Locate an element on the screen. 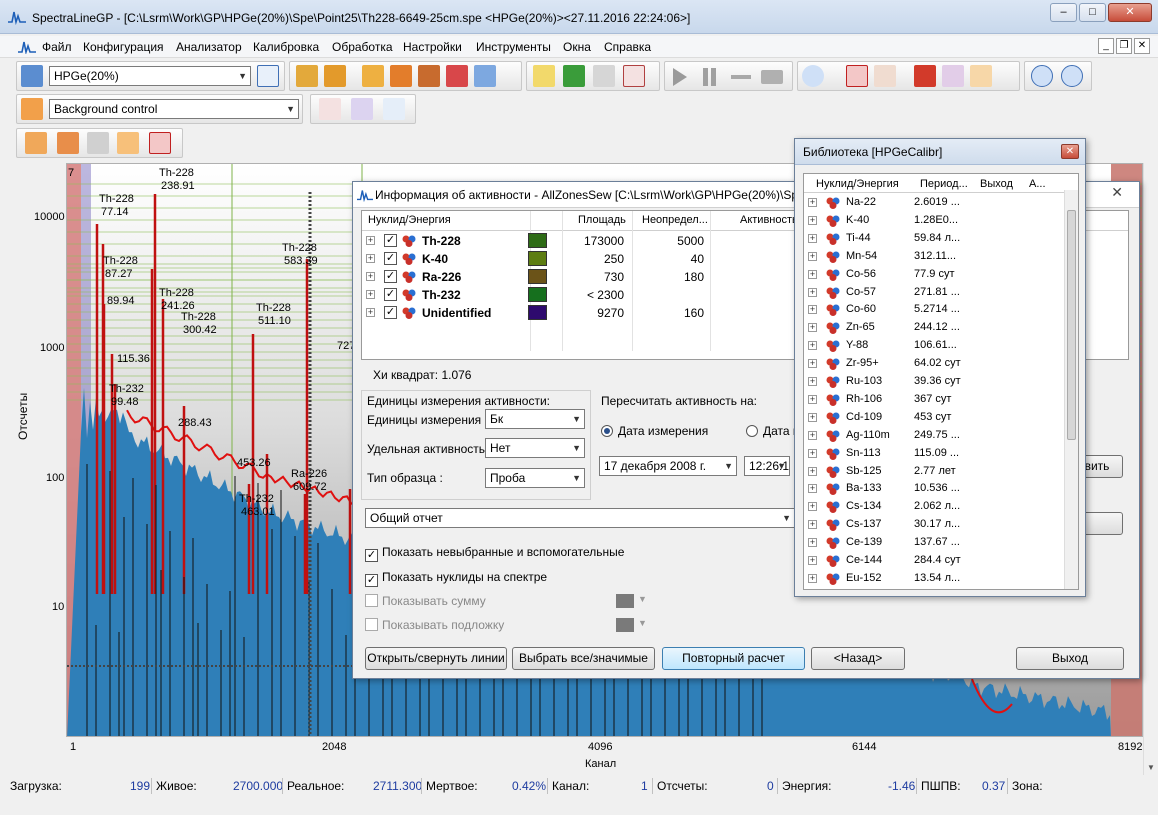 The width and height of the screenshot is (1158, 815). mdi-restore-button: ❐ is located at coordinates (1124, 46).